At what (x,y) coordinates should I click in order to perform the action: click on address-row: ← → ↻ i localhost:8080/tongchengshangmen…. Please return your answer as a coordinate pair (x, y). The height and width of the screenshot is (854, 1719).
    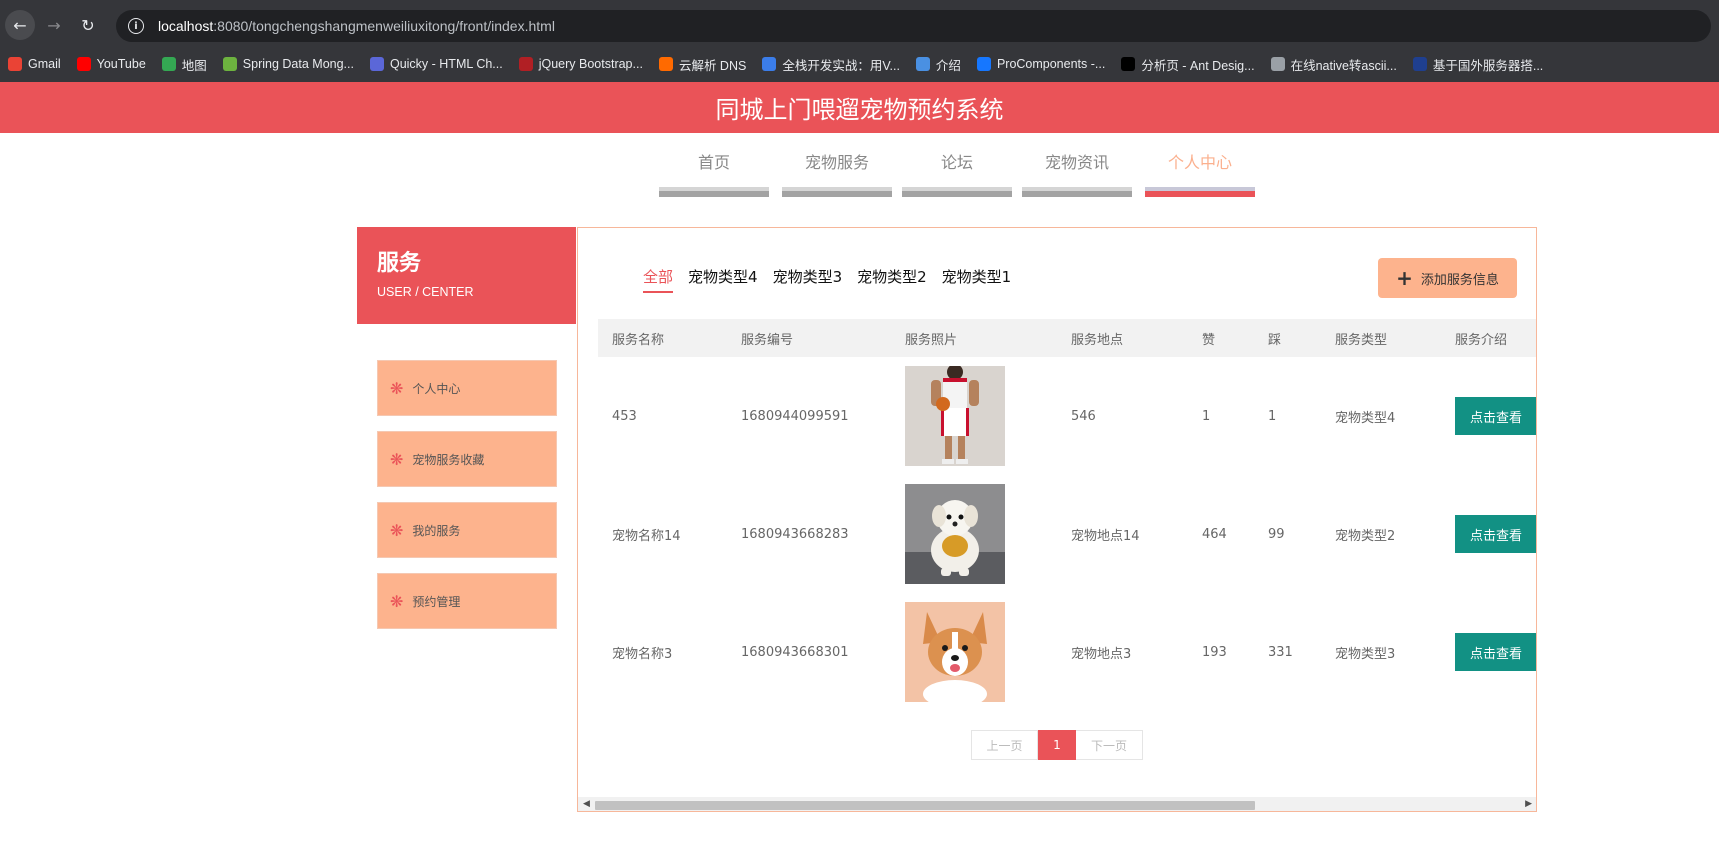
    Looking at the image, I should click on (859, 25).